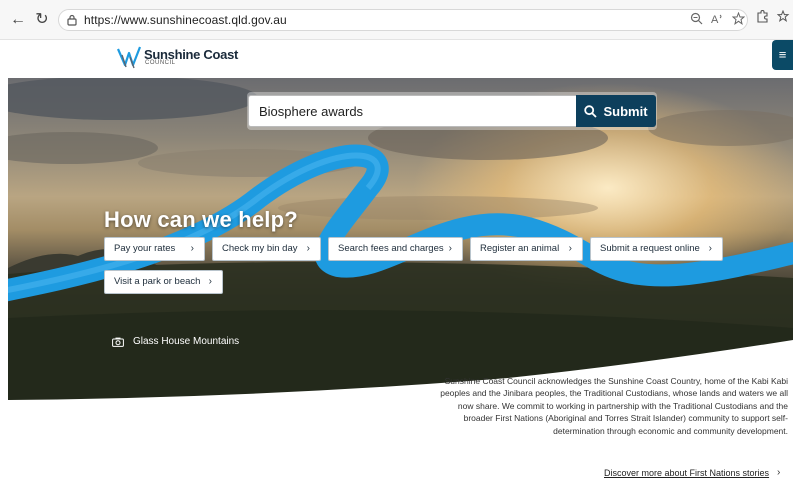 This screenshot has width=793, height=488. What do you see at coordinates (201, 219) in the screenshot?
I see `help-heading: How can we help?` at bounding box center [201, 219].